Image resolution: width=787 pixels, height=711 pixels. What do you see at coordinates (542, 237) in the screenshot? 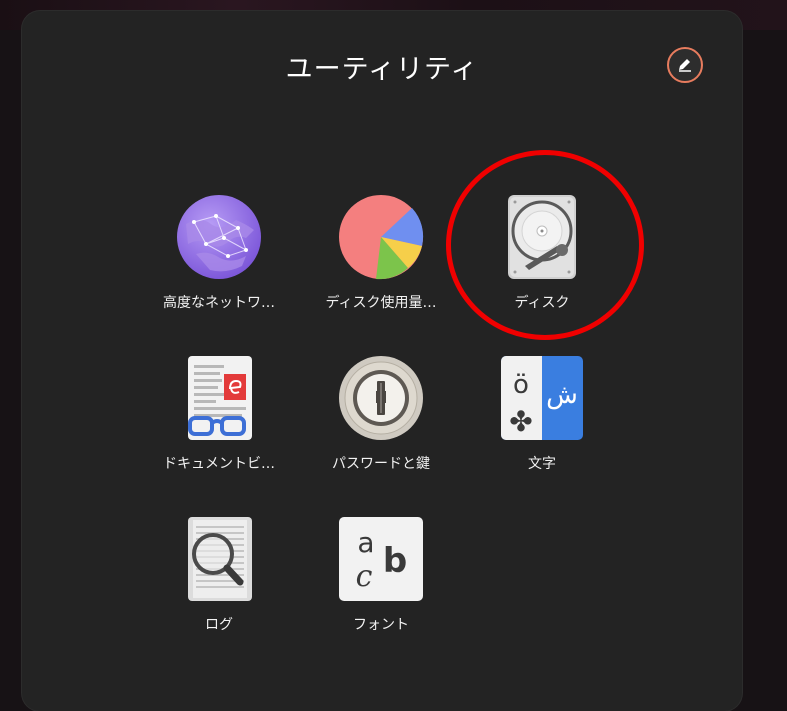
I see `hard-disk-icon` at bounding box center [542, 237].